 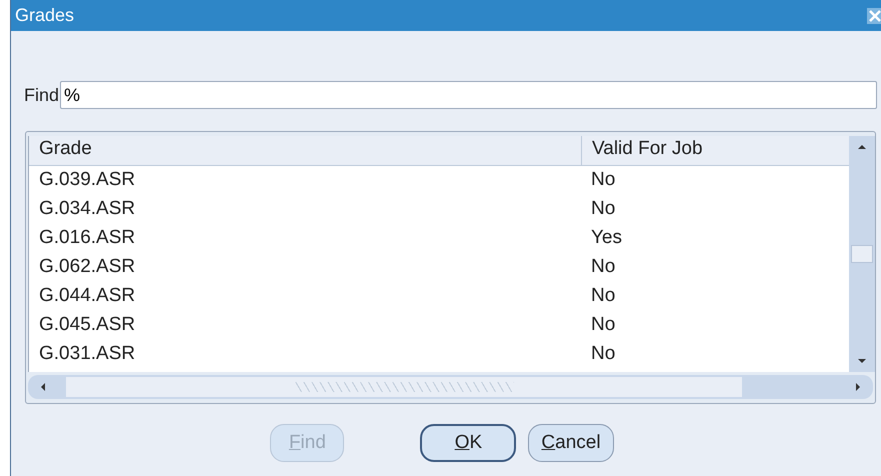 What do you see at coordinates (87, 209) in the screenshot?
I see `table-cell-text: G.034.ASR` at bounding box center [87, 209].